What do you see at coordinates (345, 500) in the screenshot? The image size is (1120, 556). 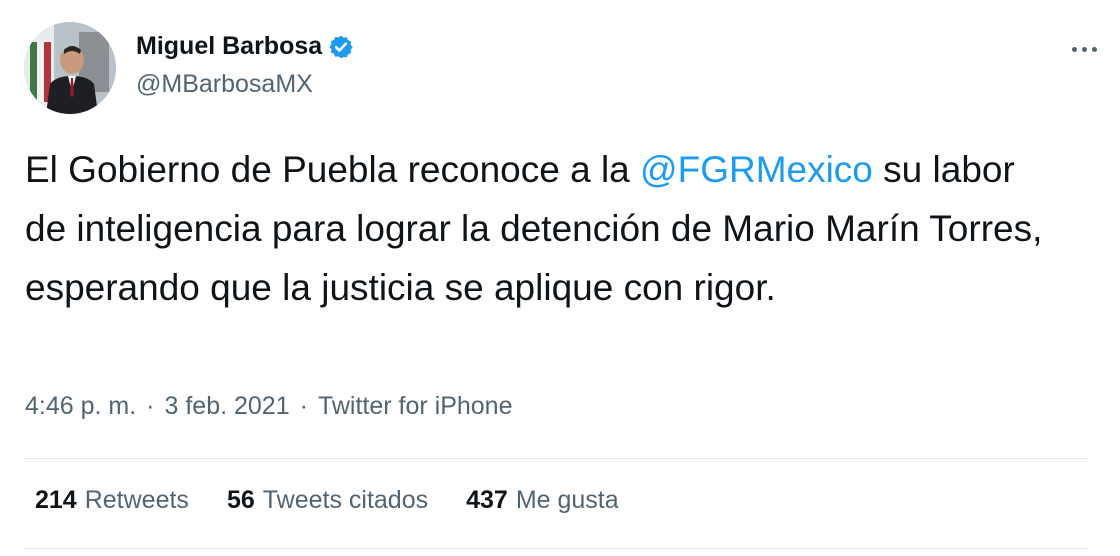 I see `quotes-label: Tweets citados` at bounding box center [345, 500].